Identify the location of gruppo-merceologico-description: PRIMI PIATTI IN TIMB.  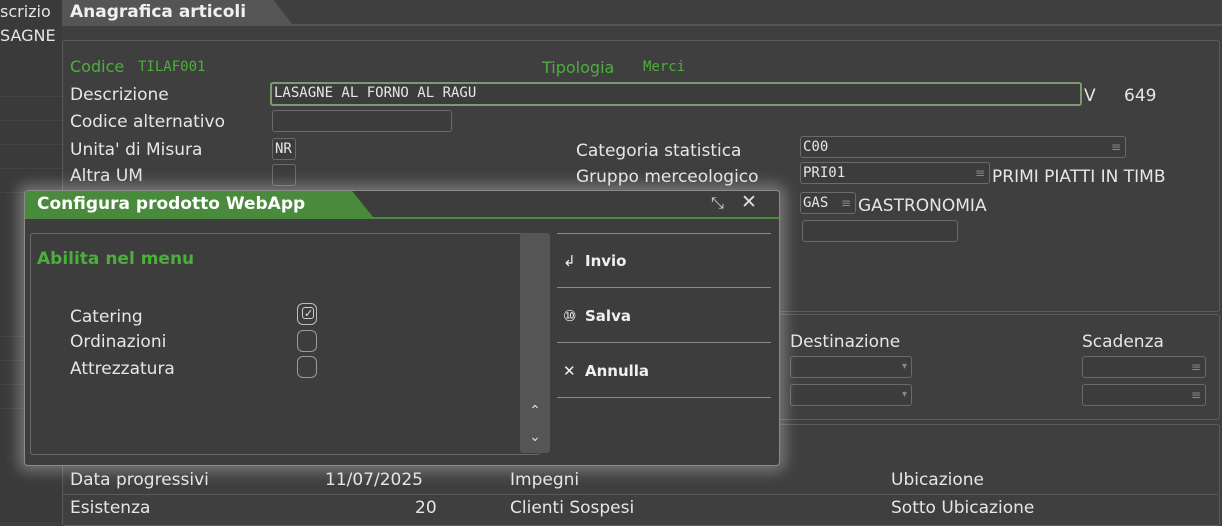
(1079, 177).